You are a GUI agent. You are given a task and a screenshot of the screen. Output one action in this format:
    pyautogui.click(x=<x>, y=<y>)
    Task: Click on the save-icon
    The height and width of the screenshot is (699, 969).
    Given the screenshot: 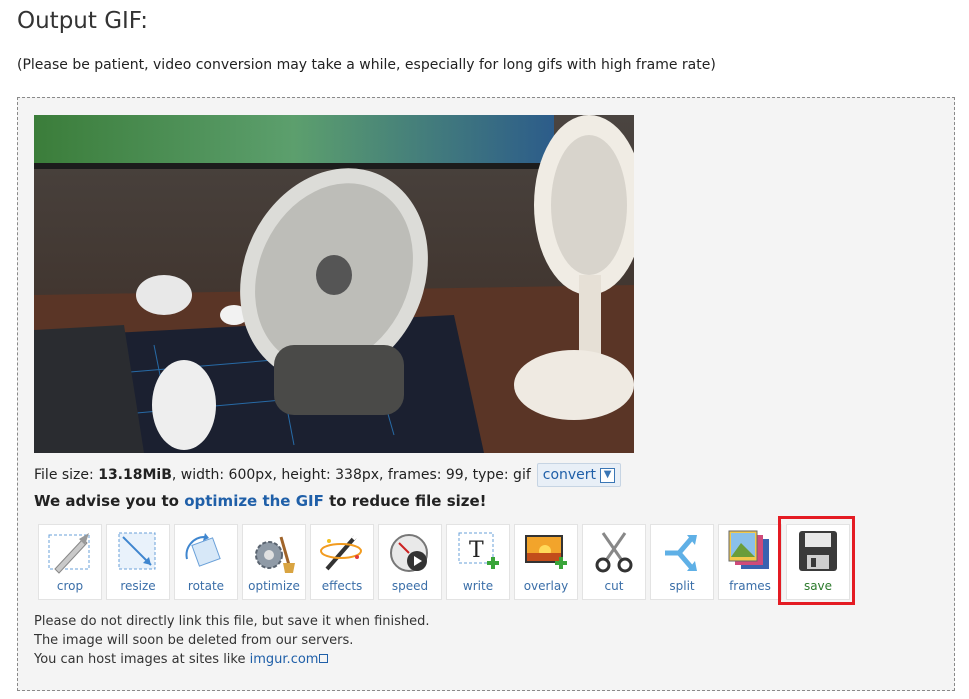 What is the action you would take?
    pyautogui.click(x=818, y=551)
    